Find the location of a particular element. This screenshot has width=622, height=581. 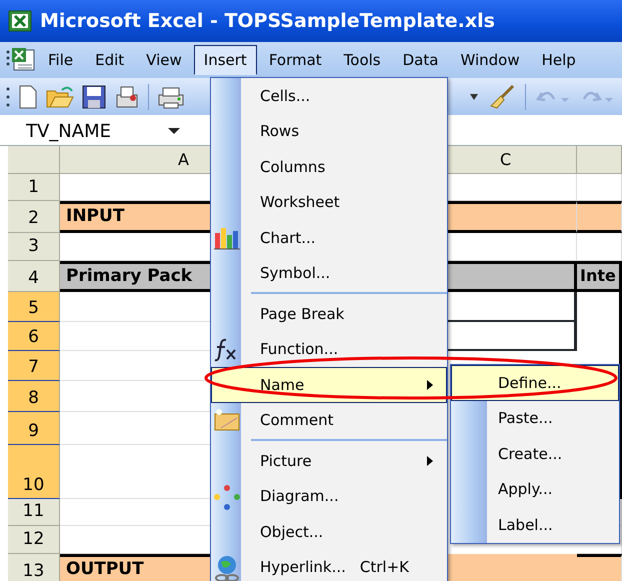

menu-item: File is located at coordinates (61, 60).